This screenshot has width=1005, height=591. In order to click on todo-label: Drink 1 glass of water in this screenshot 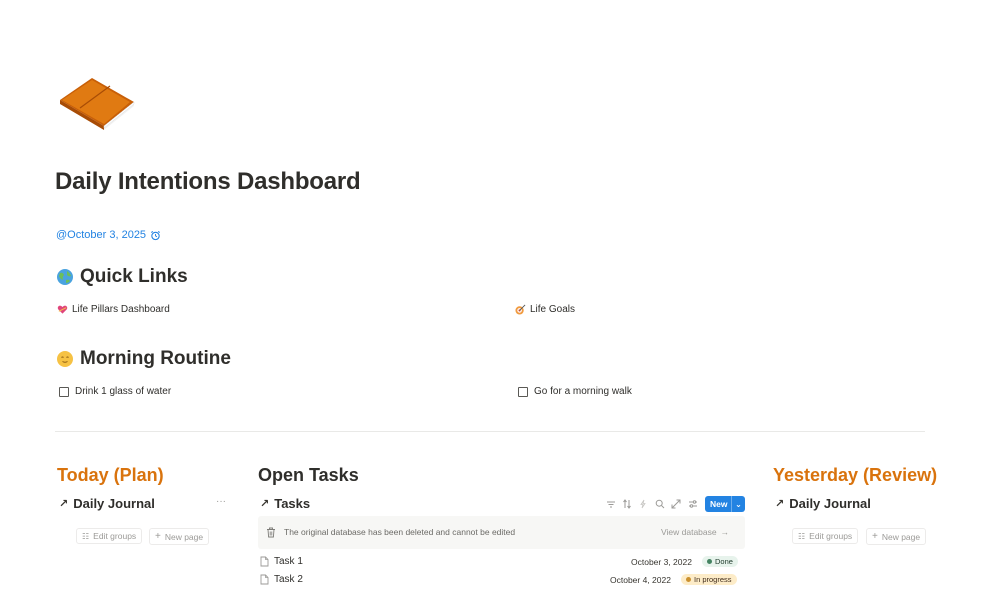, I will do `click(123, 391)`.